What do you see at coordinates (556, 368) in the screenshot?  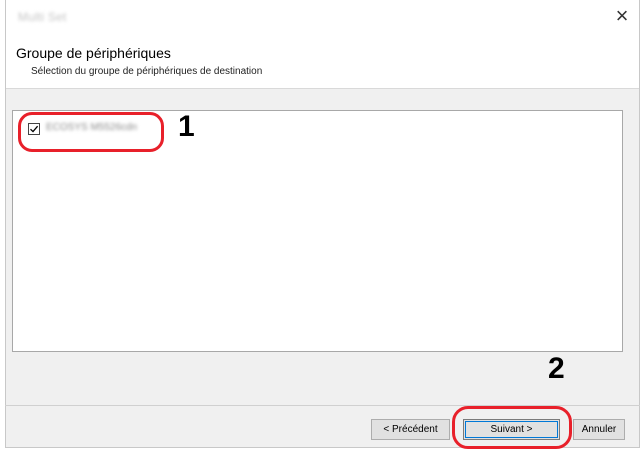 I see `step-callout-2: 2` at bounding box center [556, 368].